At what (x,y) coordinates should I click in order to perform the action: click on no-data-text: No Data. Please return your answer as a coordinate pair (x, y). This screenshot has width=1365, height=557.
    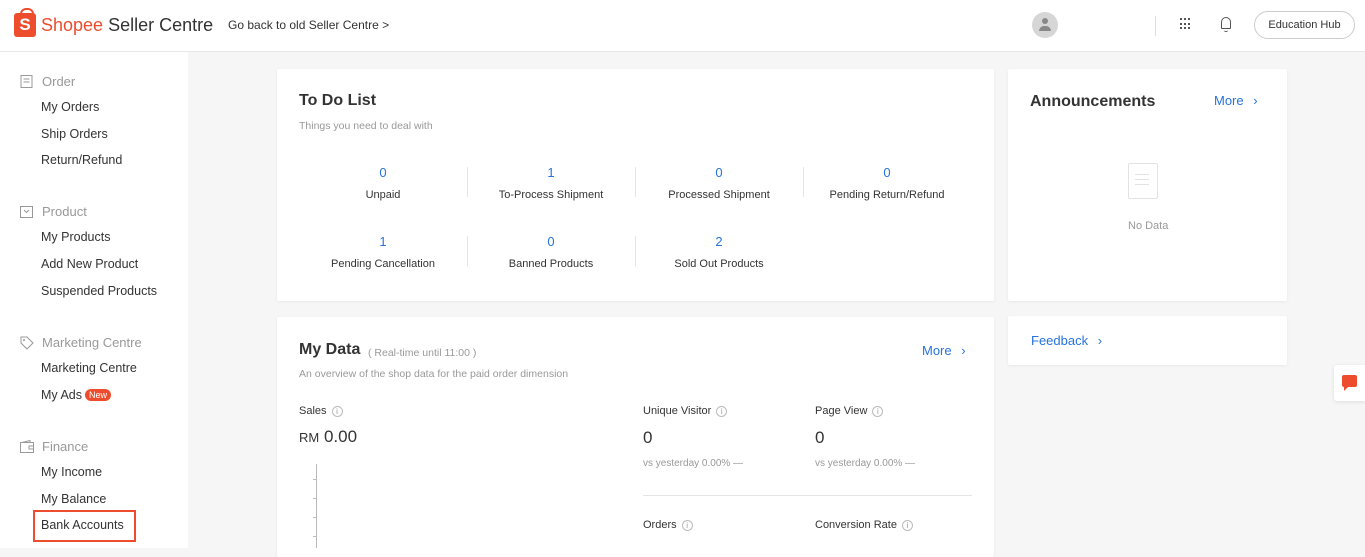
    Looking at the image, I should click on (1148, 226).